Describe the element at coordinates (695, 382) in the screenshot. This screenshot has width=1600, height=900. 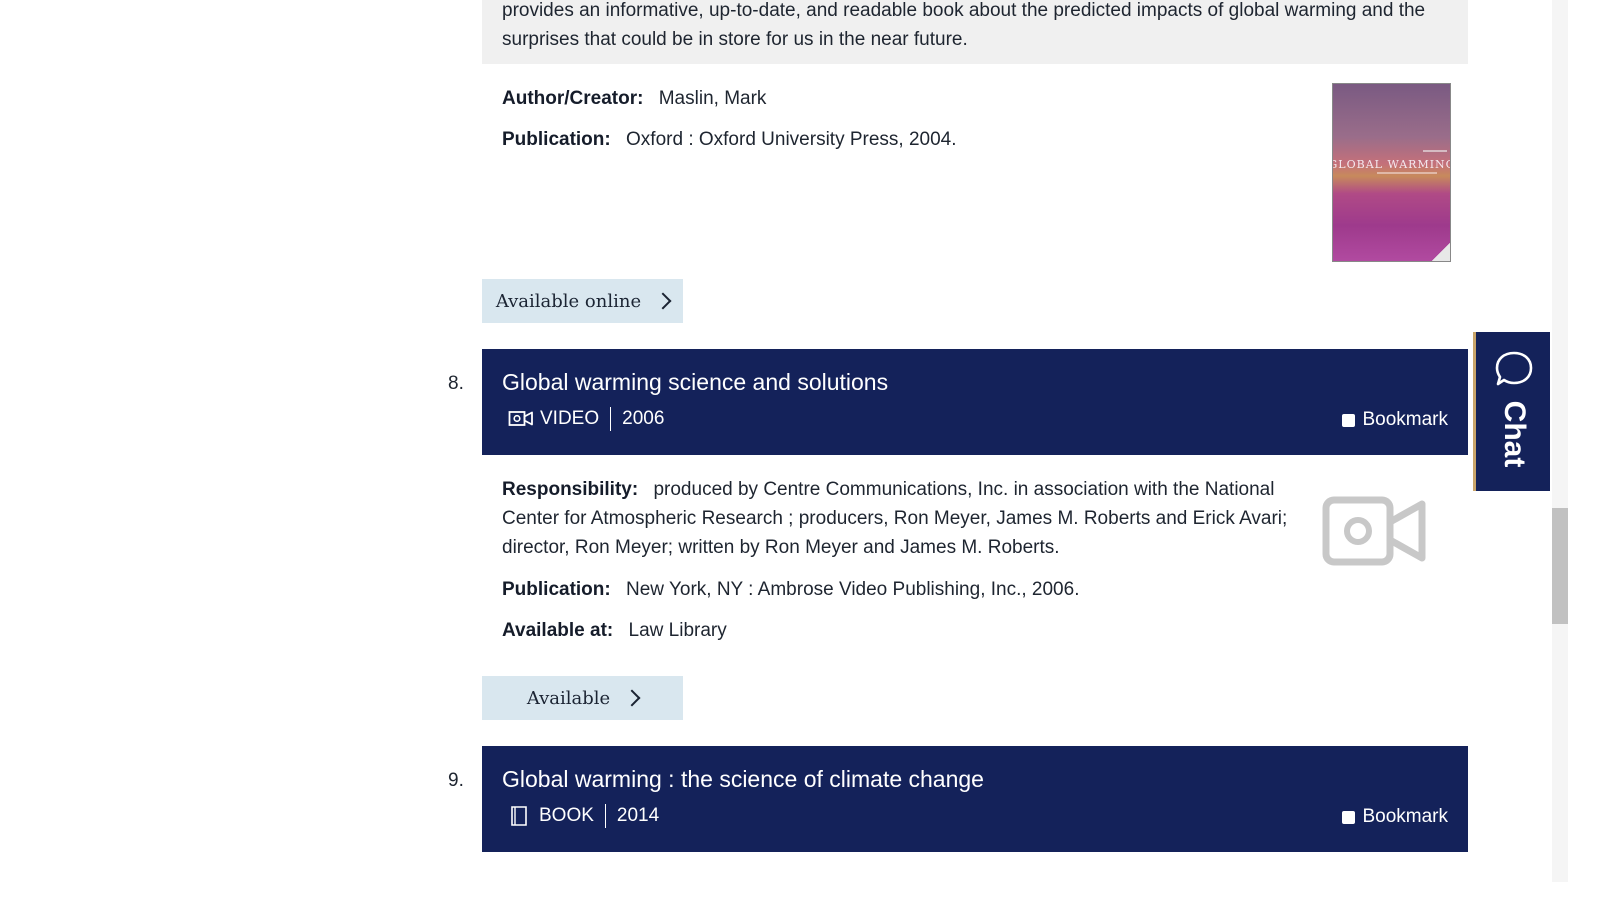
I see `record-title: Global warming science and solutions` at that location.